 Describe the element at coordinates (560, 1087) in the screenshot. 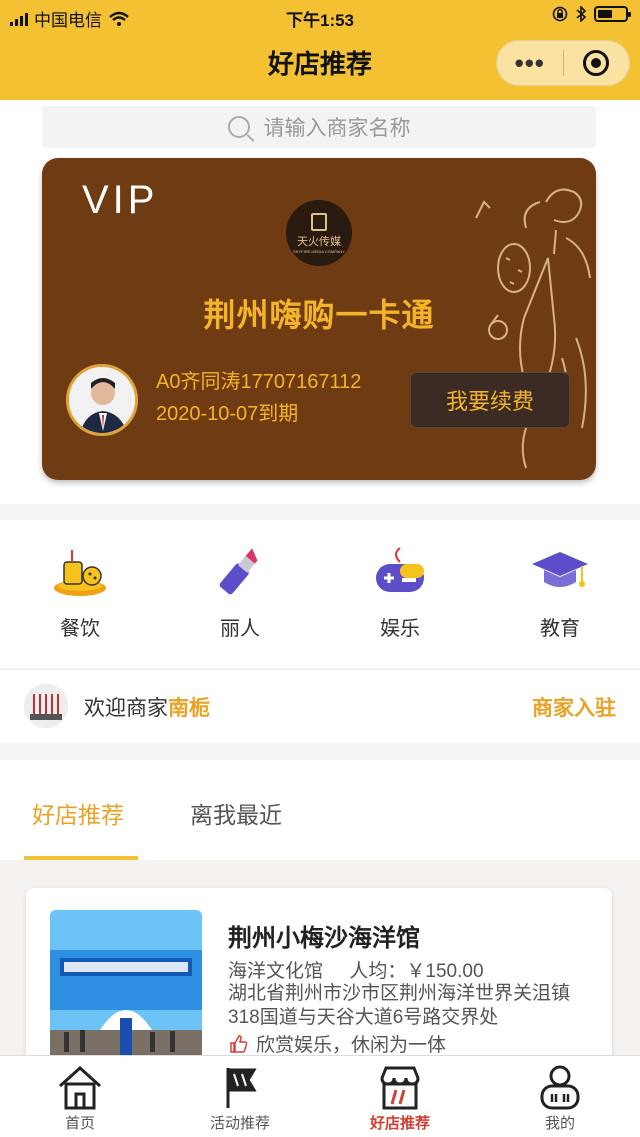

I see `user-icon` at that location.